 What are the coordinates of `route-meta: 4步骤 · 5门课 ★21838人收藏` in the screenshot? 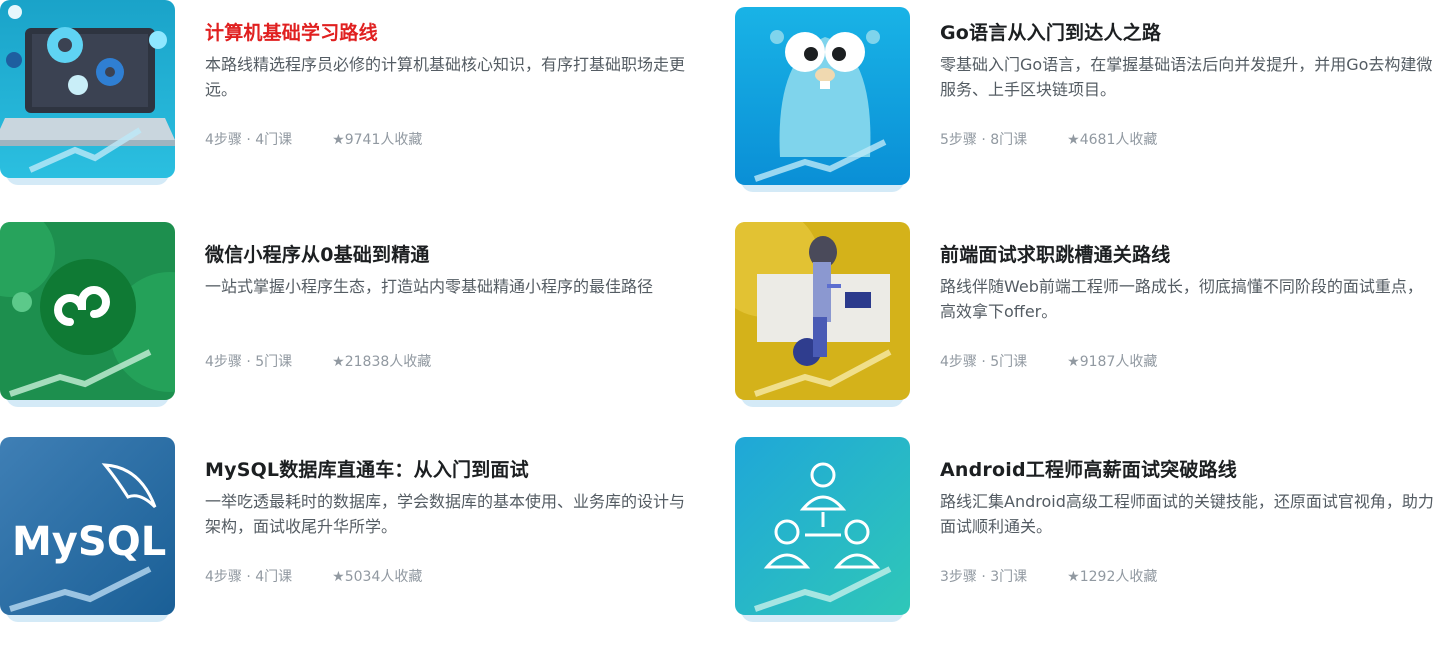 It's located at (318, 361).